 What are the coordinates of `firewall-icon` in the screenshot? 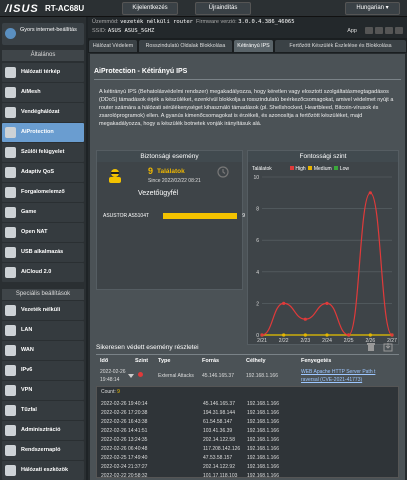 It's located at (10, 410).